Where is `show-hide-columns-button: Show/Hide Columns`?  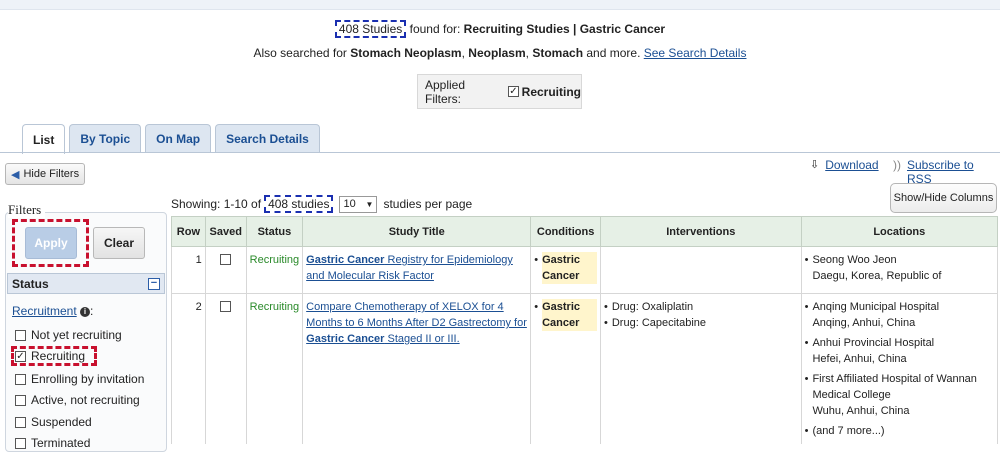
show-hide-columns-button: Show/Hide Columns is located at coordinates (943, 198).